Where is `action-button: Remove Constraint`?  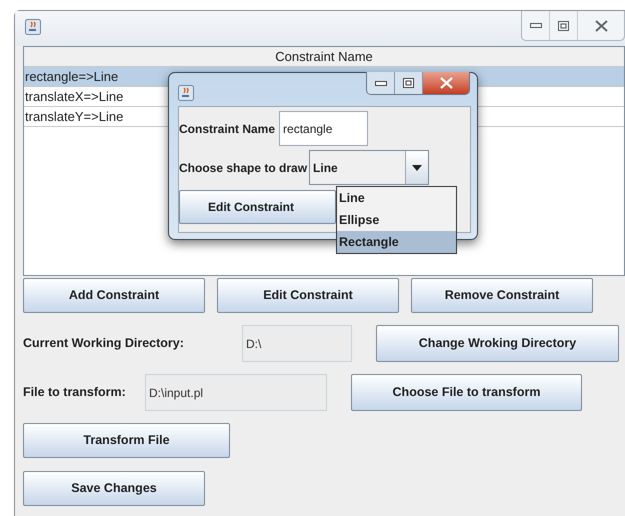
action-button: Remove Constraint is located at coordinates (502, 295).